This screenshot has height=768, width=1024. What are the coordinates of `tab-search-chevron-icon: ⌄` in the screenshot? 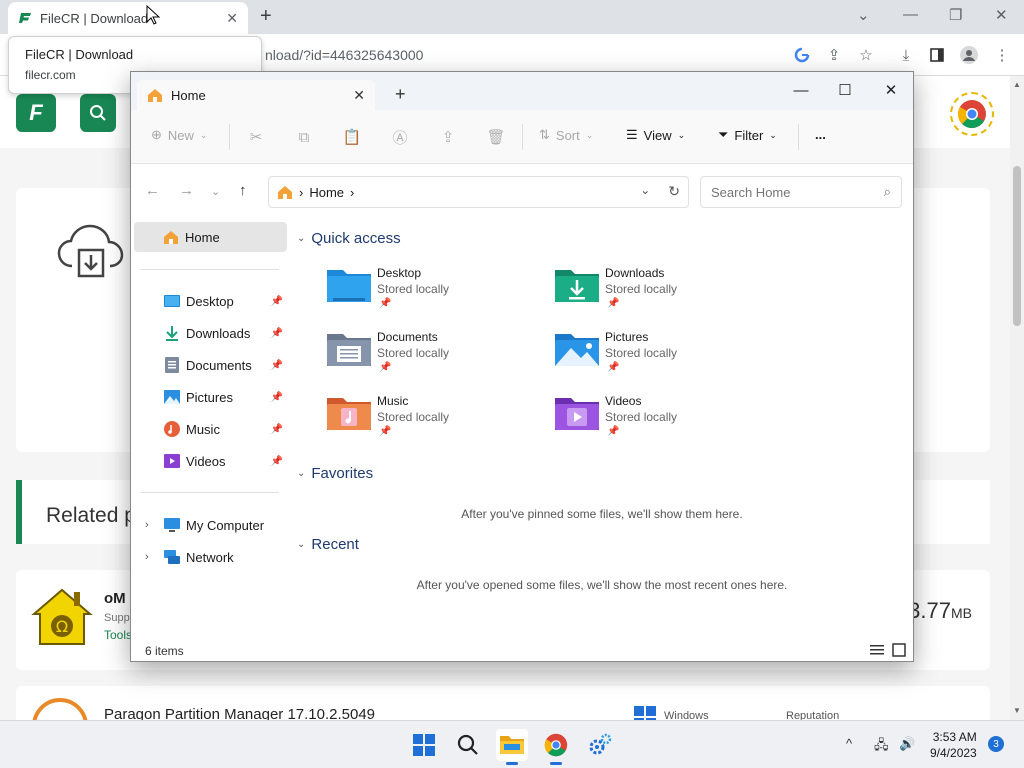 It's located at (863, 15).